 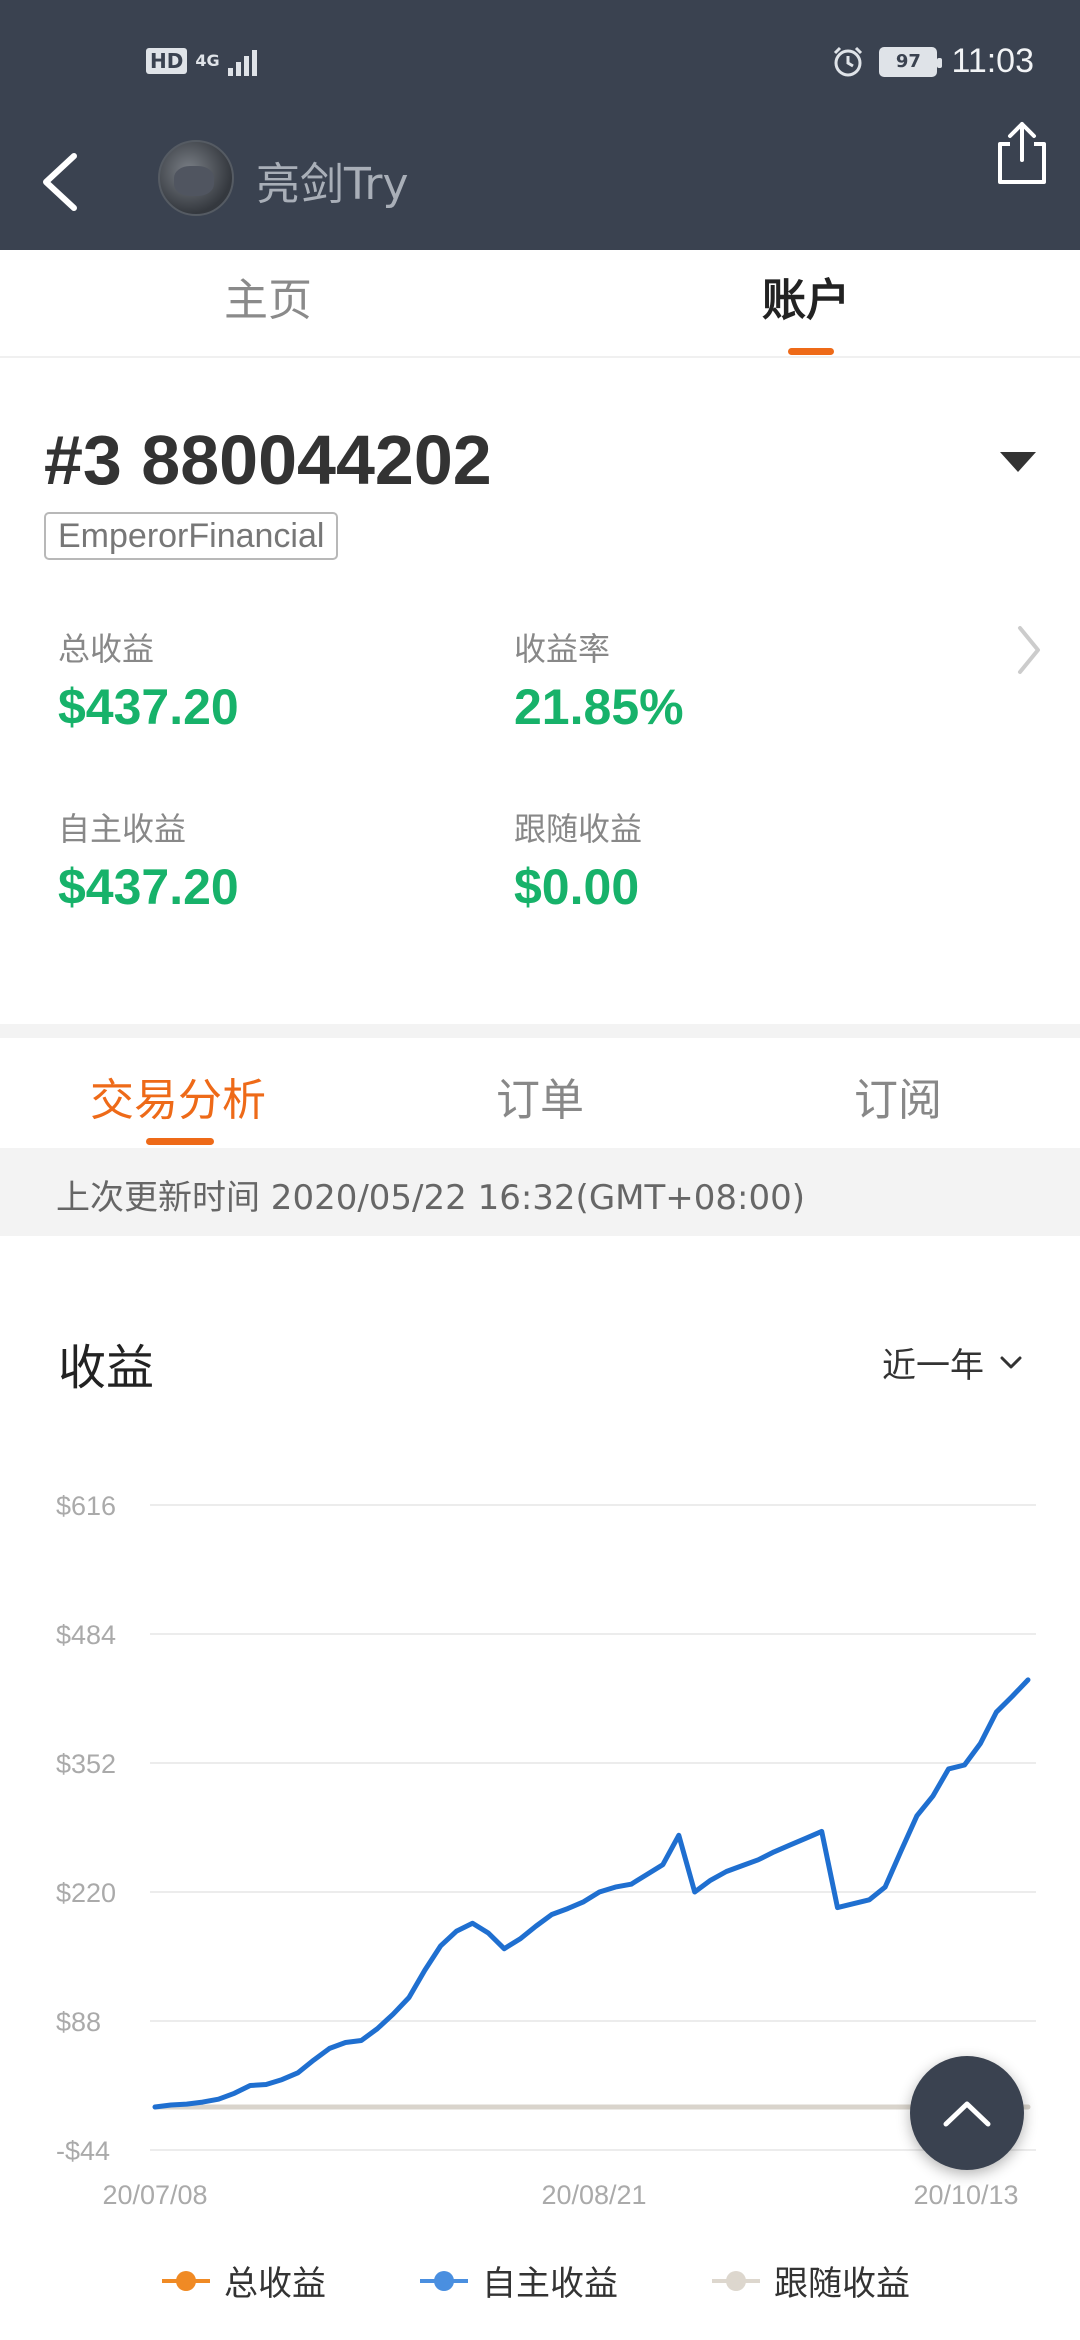 What do you see at coordinates (86, 1506) in the screenshot?
I see `y-tick-label: $616` at bounding box center [86, 1506].